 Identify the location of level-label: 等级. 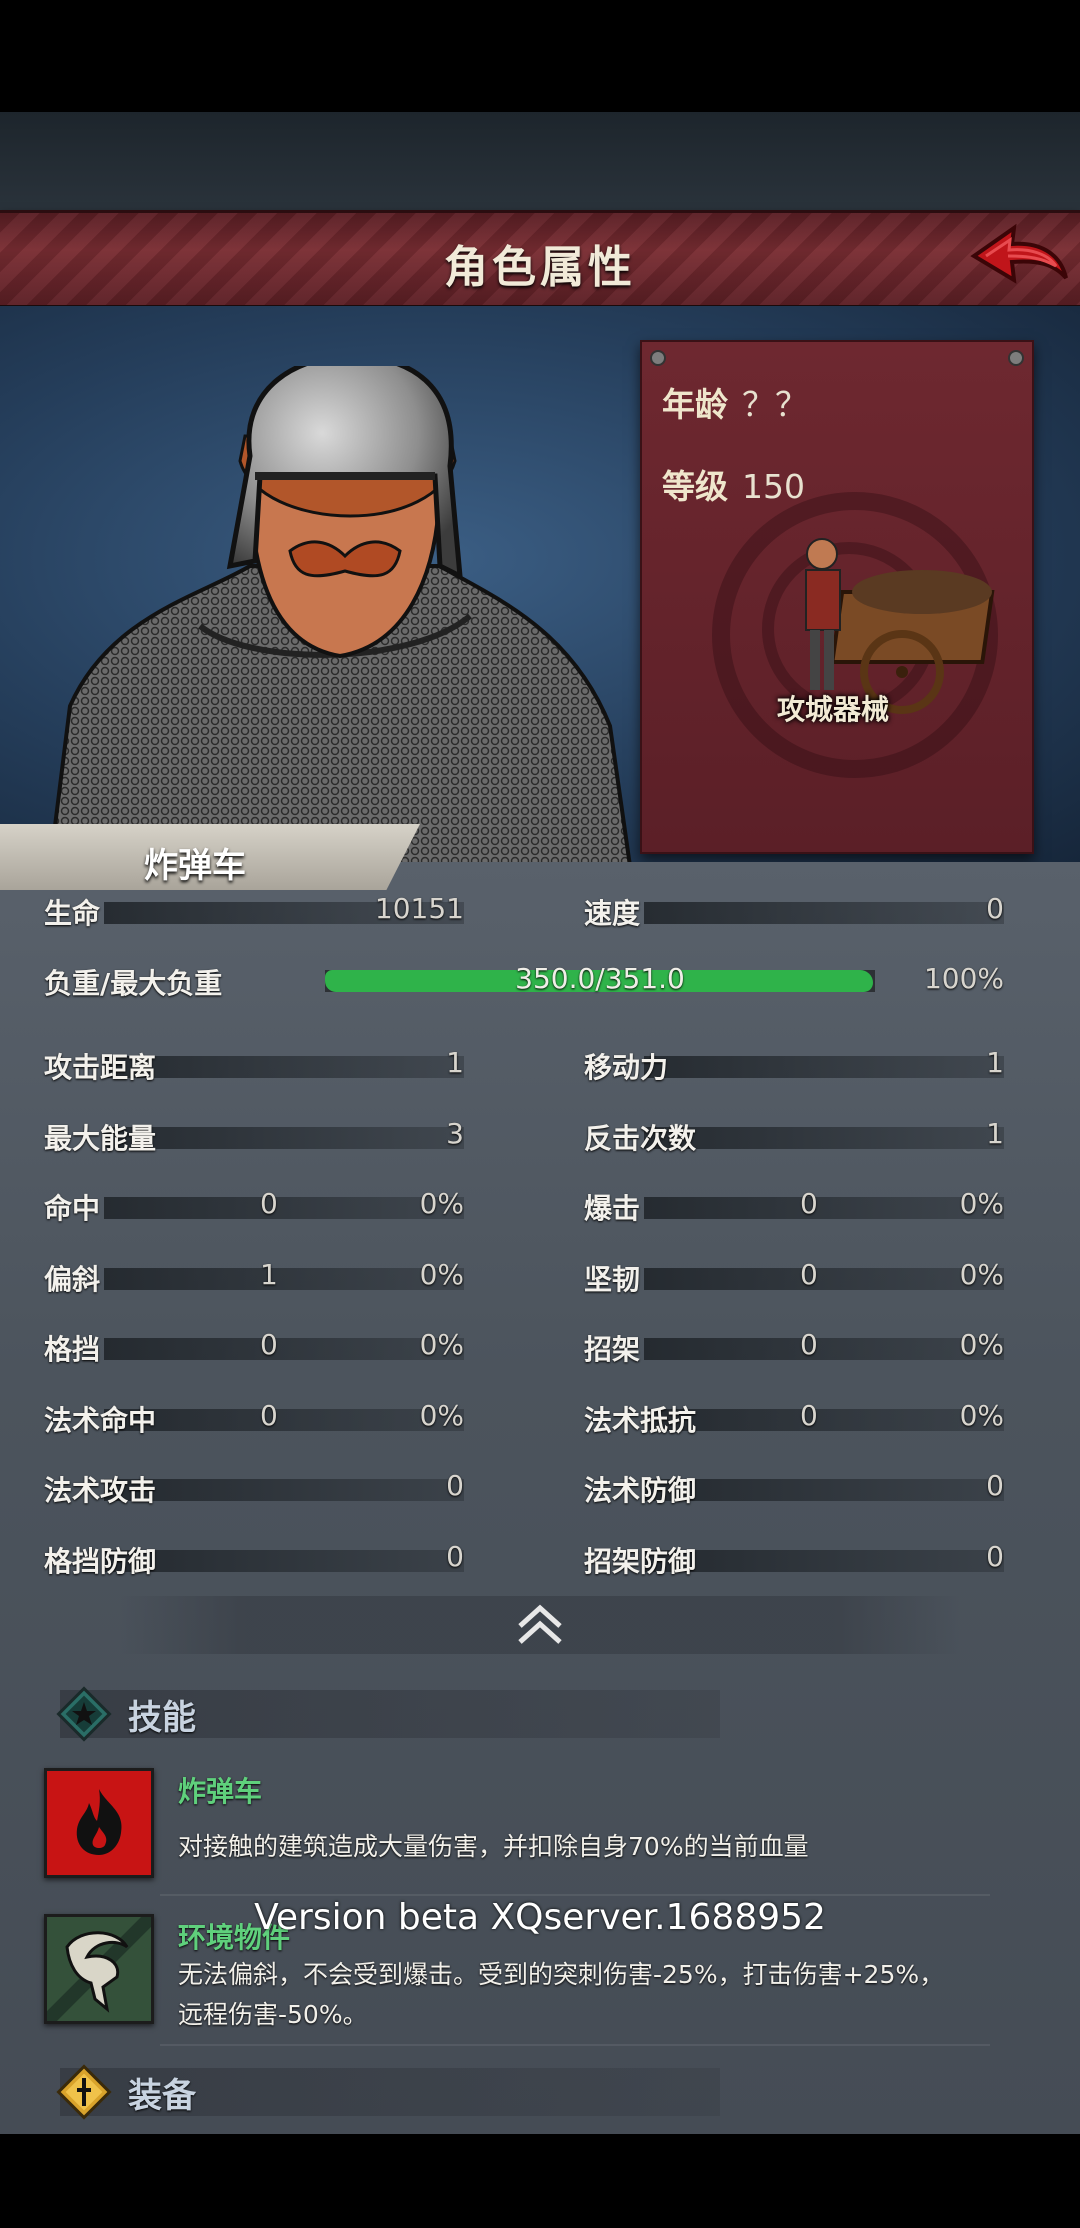
(695, 486).